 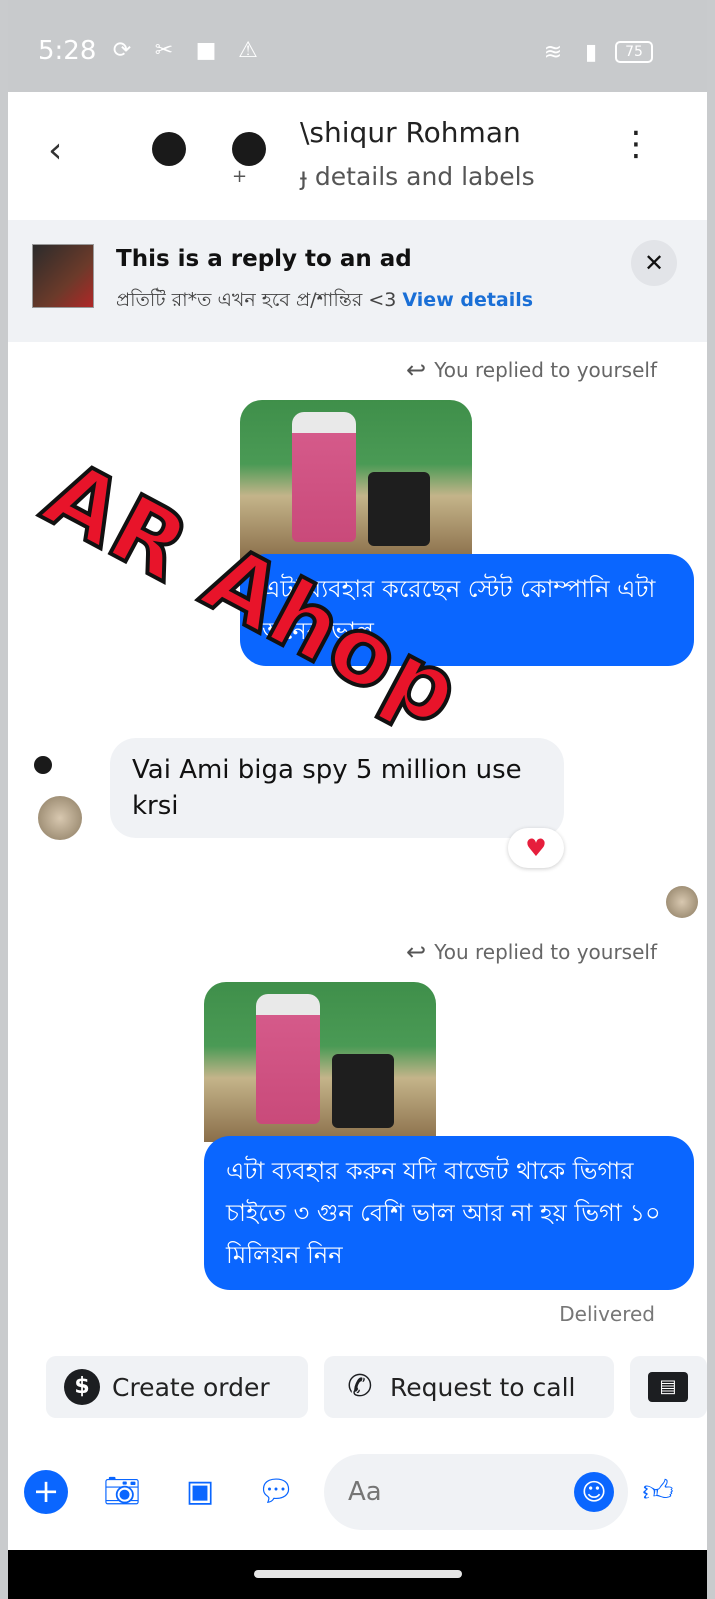 I want to click on seen-avatar, so click(x=682, y=902).